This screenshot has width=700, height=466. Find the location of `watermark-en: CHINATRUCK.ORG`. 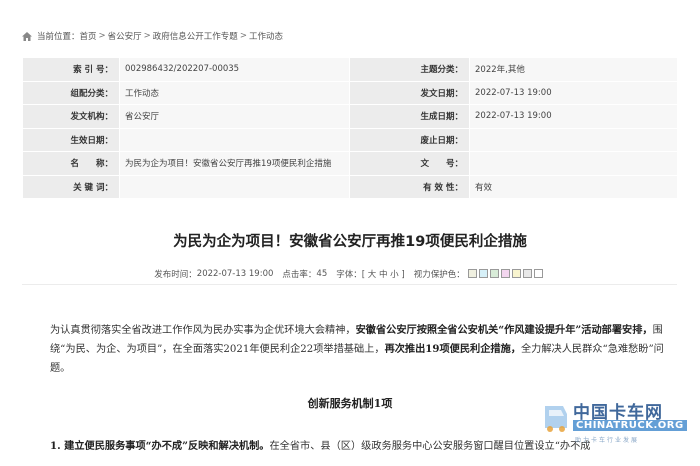

watermark-en: CHINATRUCK.ORG is located at coordinates (630, 425).